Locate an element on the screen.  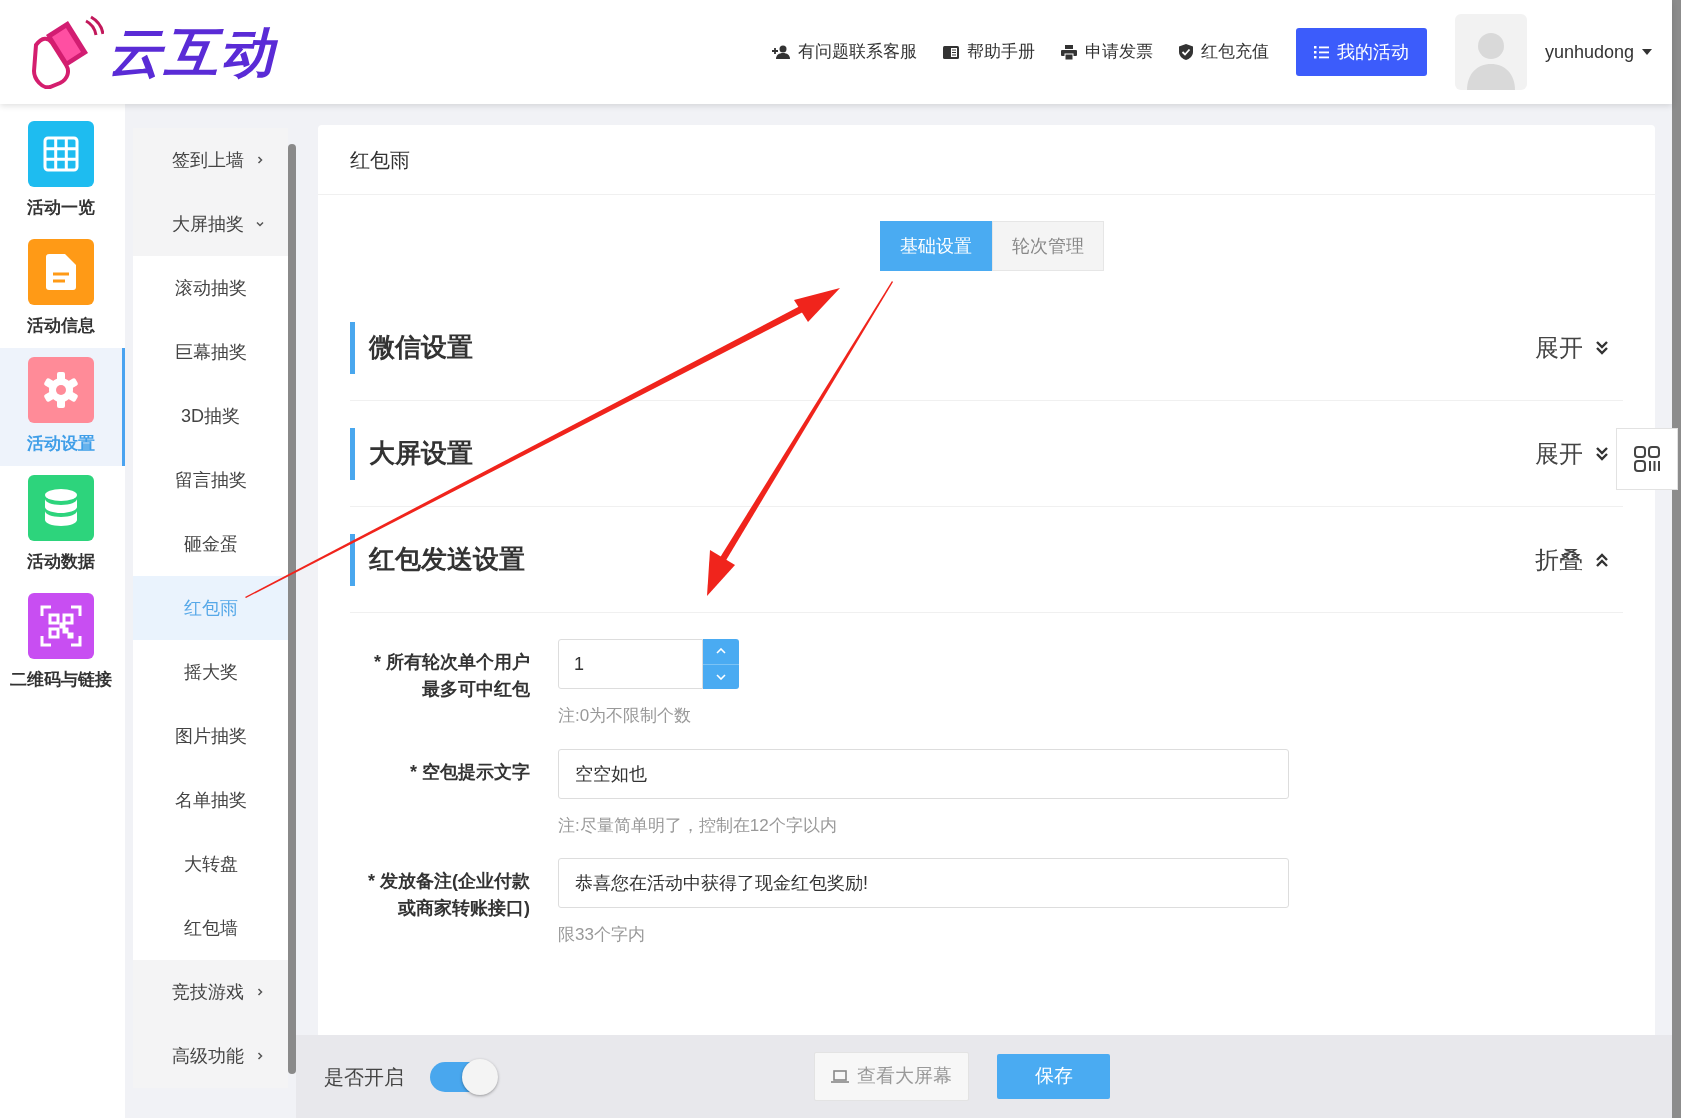
sidebar-item: 活动信息 is located at coordinates (62, 289).